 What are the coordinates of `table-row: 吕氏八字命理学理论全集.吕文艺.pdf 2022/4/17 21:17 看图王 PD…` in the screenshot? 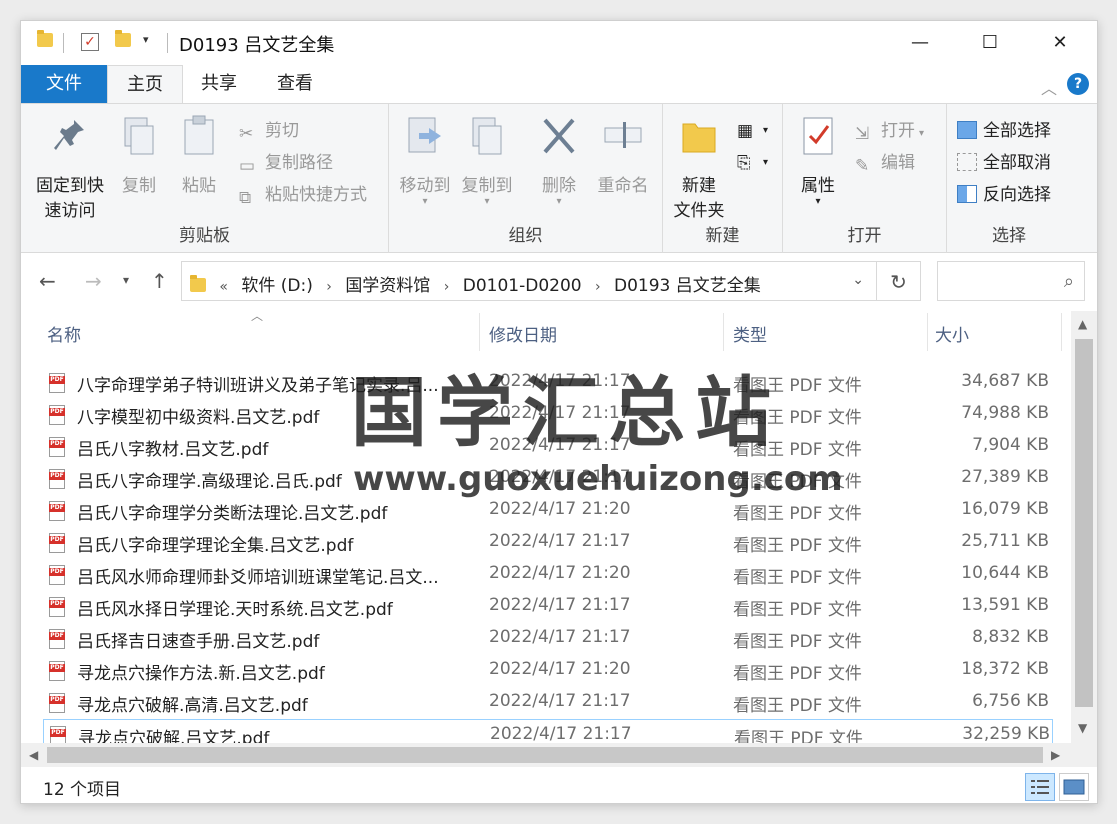 It's located at (548, 543).